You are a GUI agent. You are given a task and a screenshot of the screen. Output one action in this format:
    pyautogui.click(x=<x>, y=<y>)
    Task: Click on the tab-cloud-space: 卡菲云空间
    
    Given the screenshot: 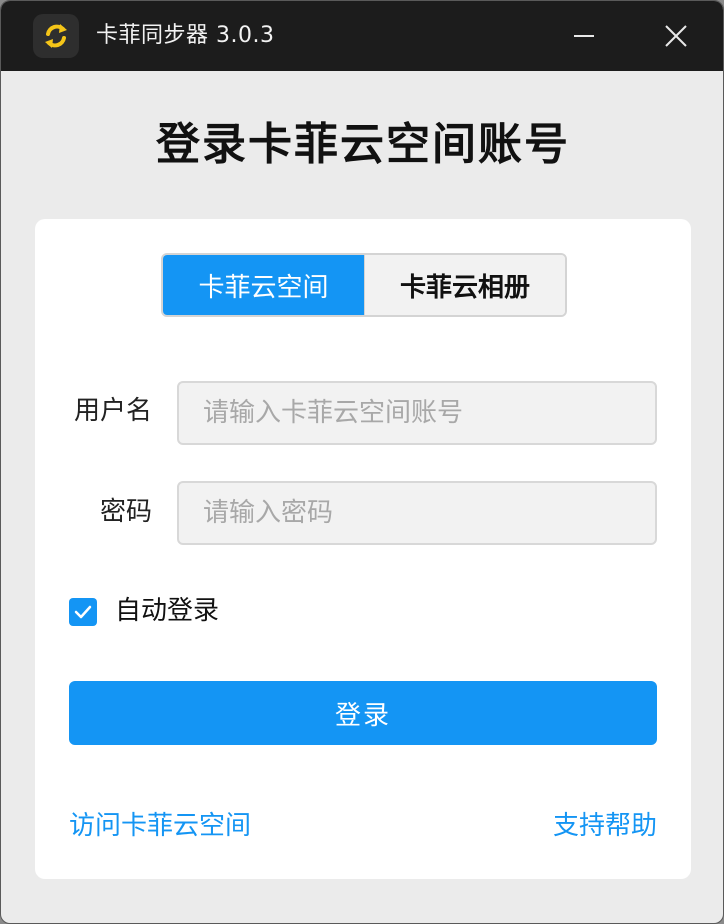 What is the action you would take?
    pyautogui.click(x=263, y=285)
    